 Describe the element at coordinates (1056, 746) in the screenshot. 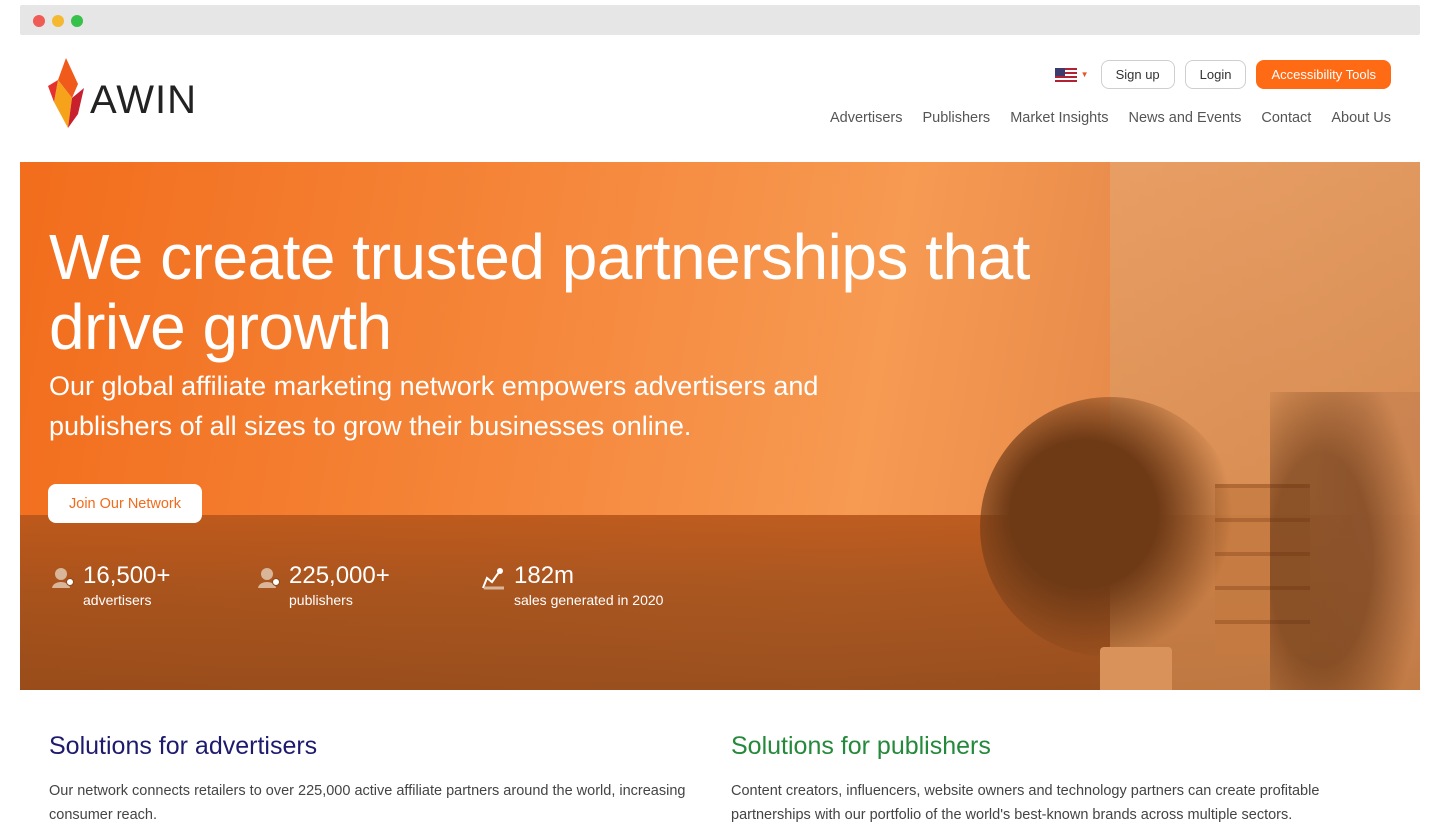

I see `publishers-solutions-title: Solutions for publishers` at that location.